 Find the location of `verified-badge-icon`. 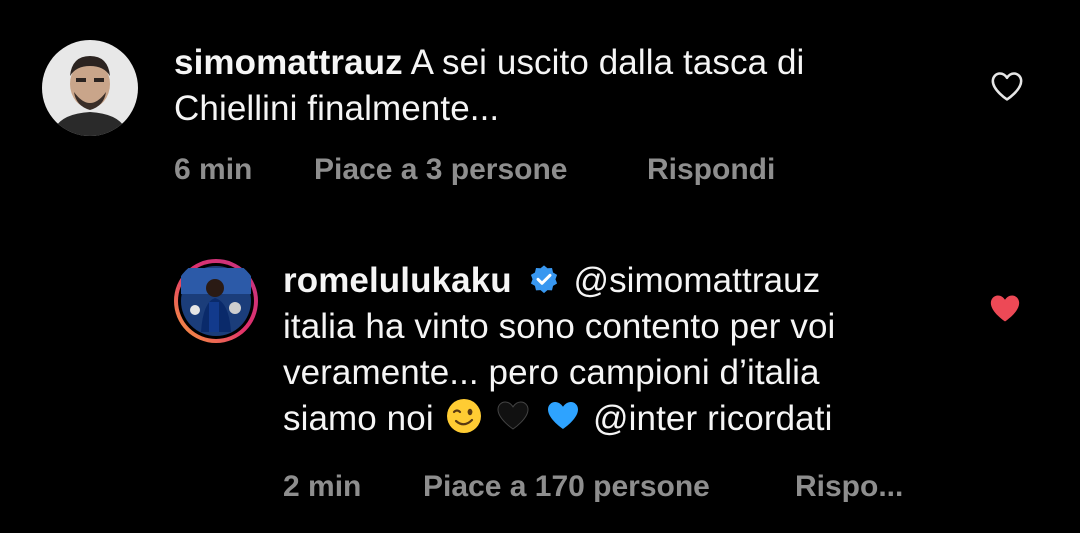

verified-badge-icon is located at coordinates (543, 279).